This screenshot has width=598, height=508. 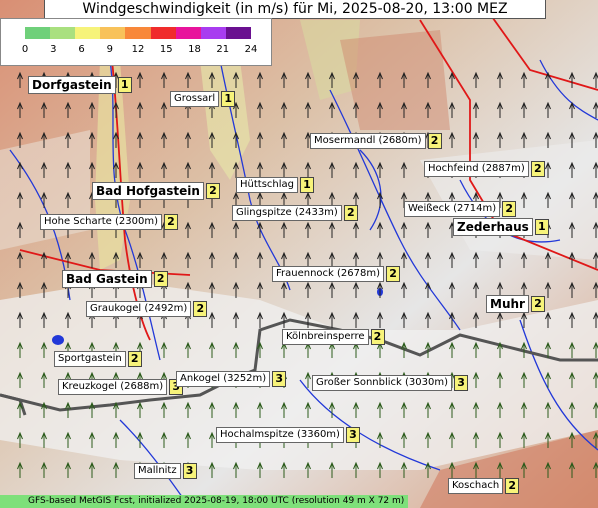 I want to click on legend-tick: 9, so click(x=109, y=49).